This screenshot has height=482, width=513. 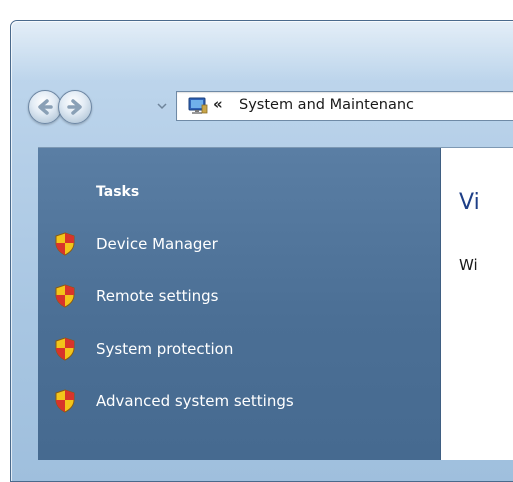 I want to click on sidebar-item-label: Device Manager, so click(x=157, y=244).